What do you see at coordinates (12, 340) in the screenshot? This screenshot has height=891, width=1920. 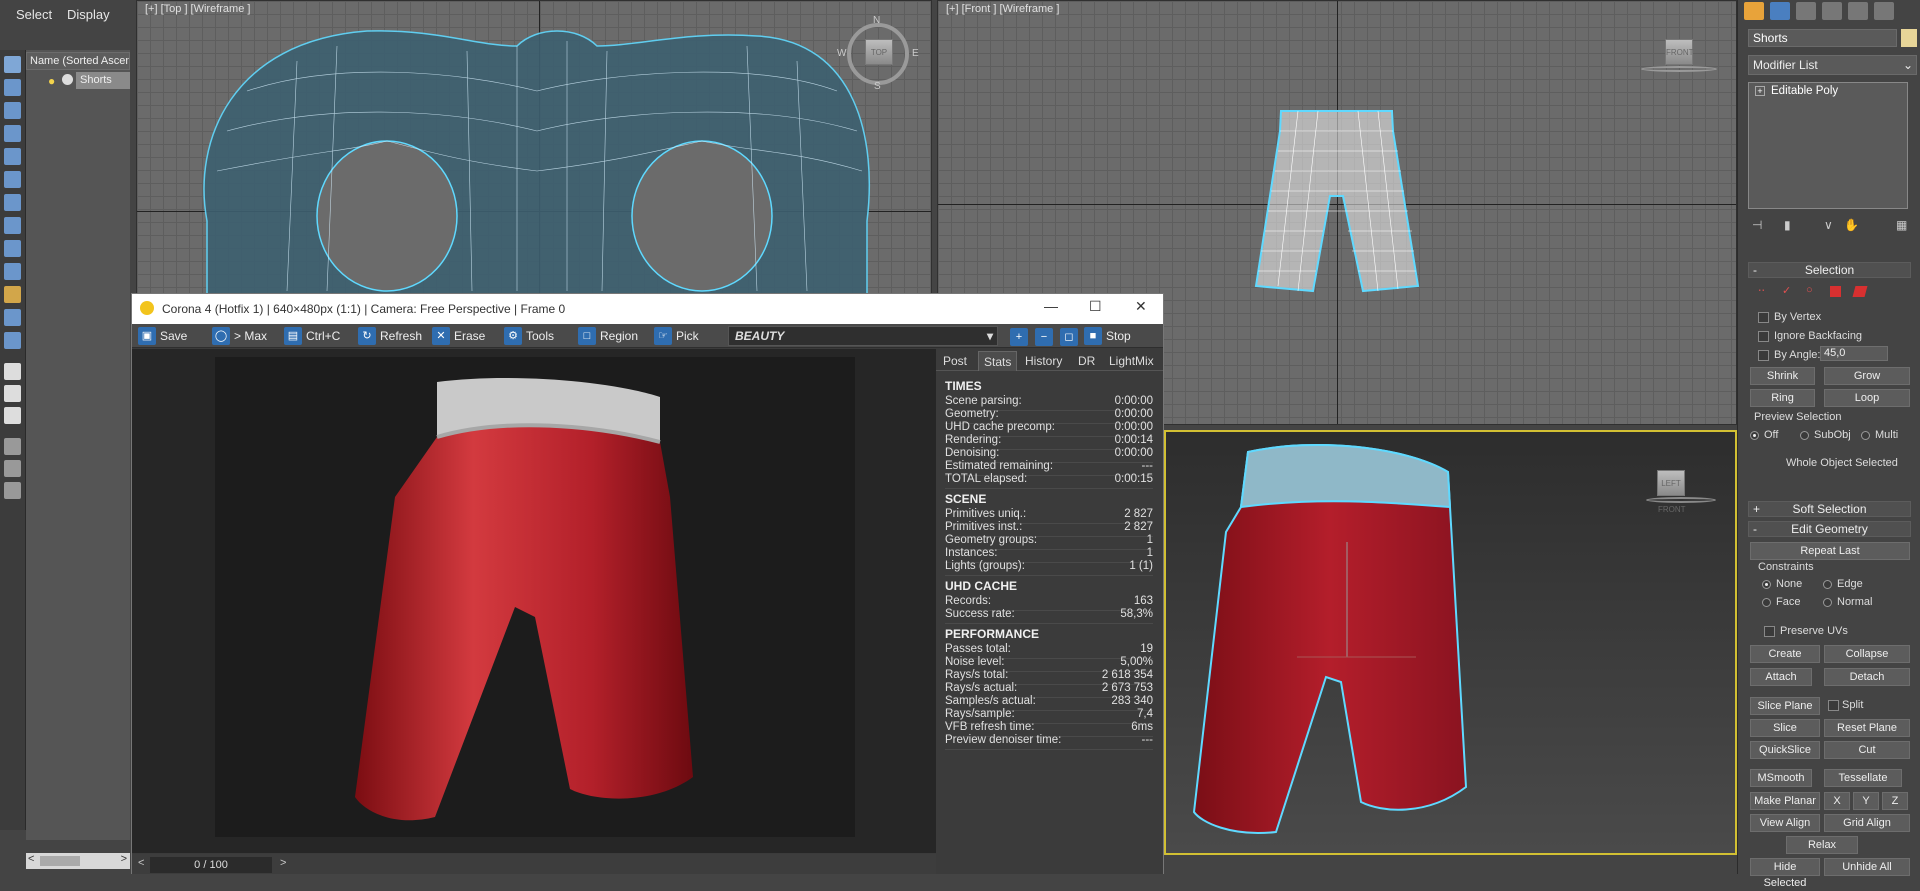 I see `hidden-filter-icon` at bounding box center [12, 340].